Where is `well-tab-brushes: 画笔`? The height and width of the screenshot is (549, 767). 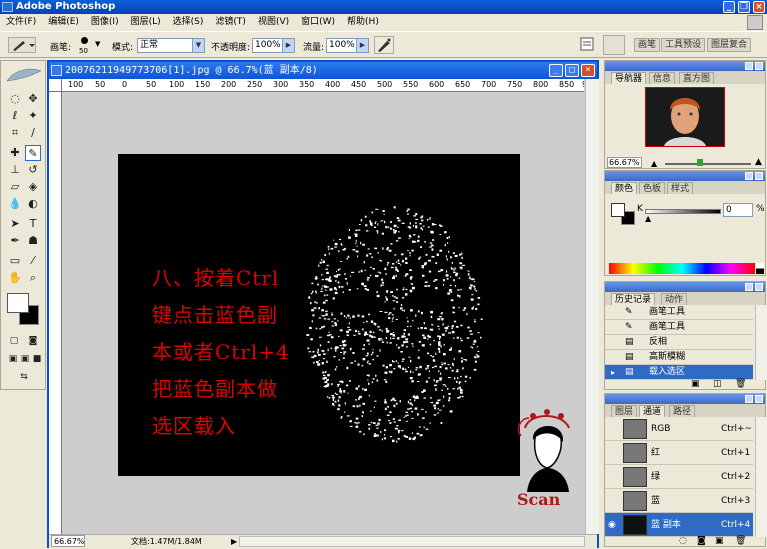
well-tab-brushes: 画笔 is located at coordinates (647, 45).